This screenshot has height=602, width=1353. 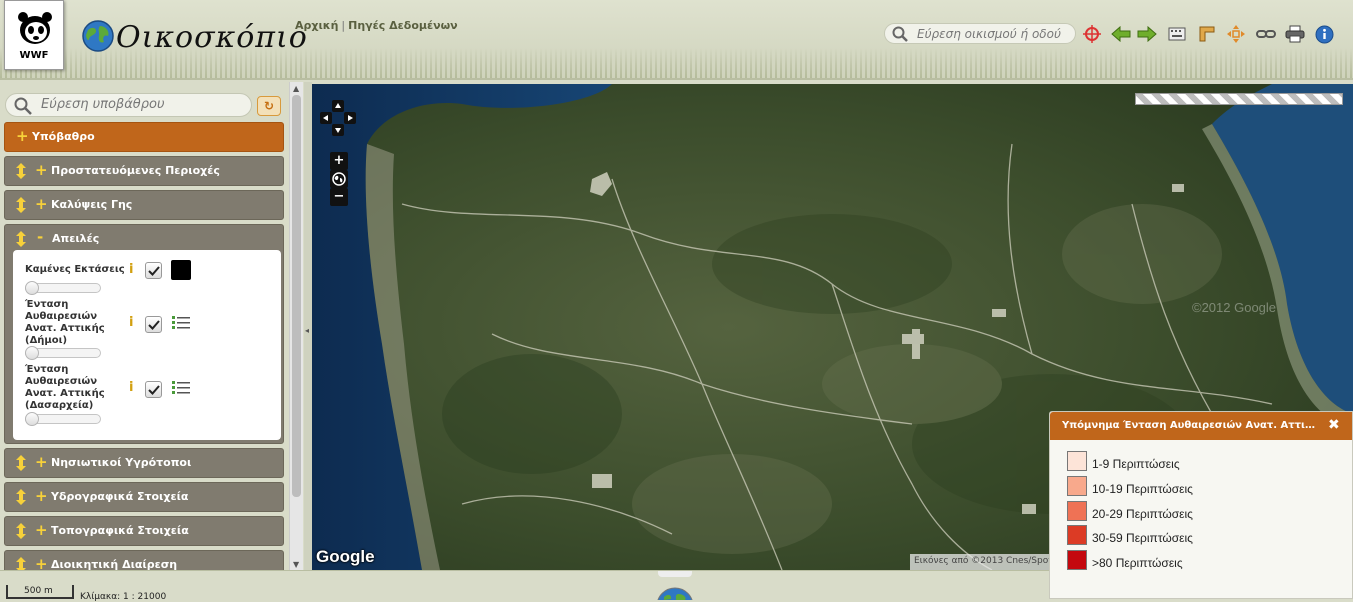 What do you see at coordinates (980, 562) in the screenshot?
I see `map-attribution: Εικόνες από ©2013 Cnes/Spot Image` at bounding box center [980, 562].